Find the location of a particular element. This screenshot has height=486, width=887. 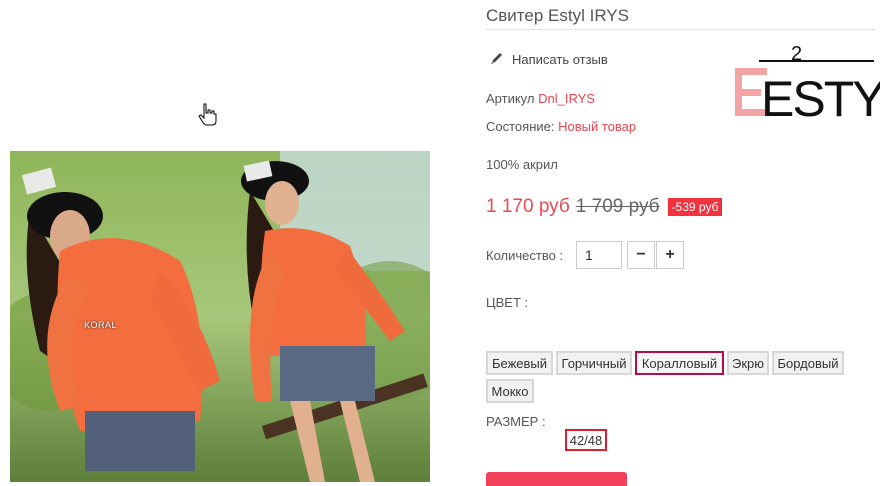

price-row: 1 170 руб 1 709 руб -539 руб is located at coordinates (604, 207).